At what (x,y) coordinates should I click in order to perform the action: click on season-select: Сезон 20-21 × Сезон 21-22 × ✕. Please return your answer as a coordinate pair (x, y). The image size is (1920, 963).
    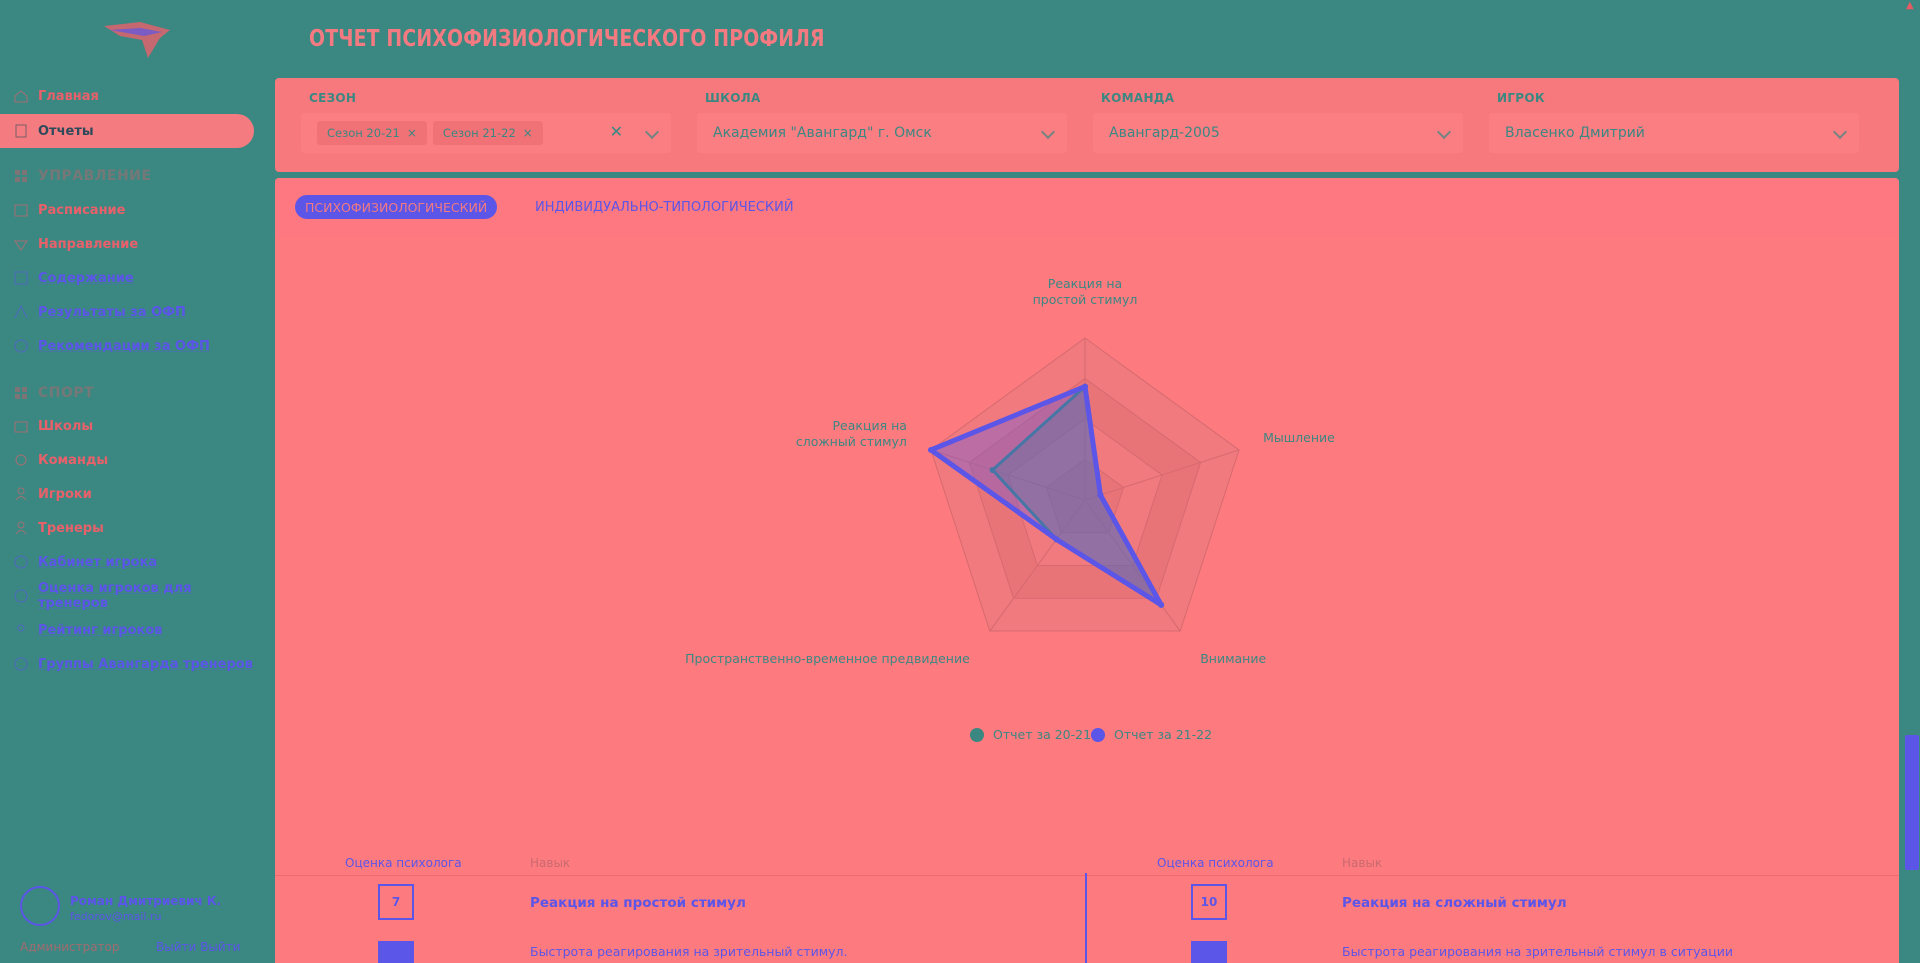
    Looking at the image, I should click on (486, 133).